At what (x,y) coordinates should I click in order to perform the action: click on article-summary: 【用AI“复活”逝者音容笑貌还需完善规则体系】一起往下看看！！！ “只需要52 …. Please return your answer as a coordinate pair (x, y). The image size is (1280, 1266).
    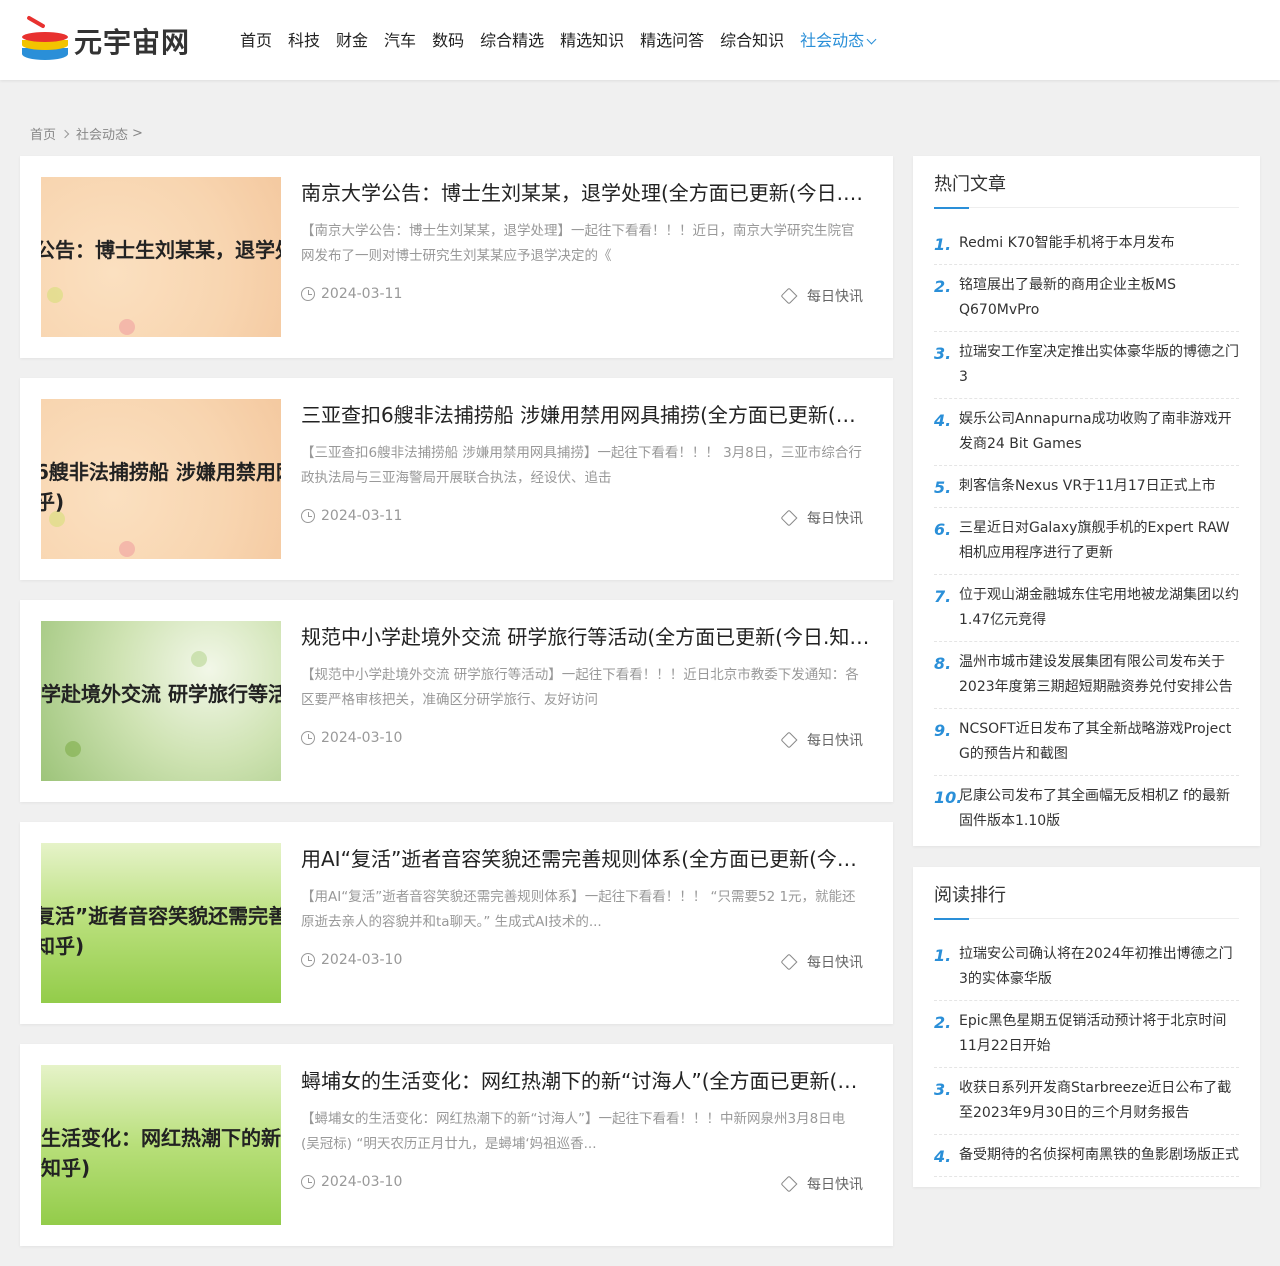
    Looking at the image, I should click on (578, 909).